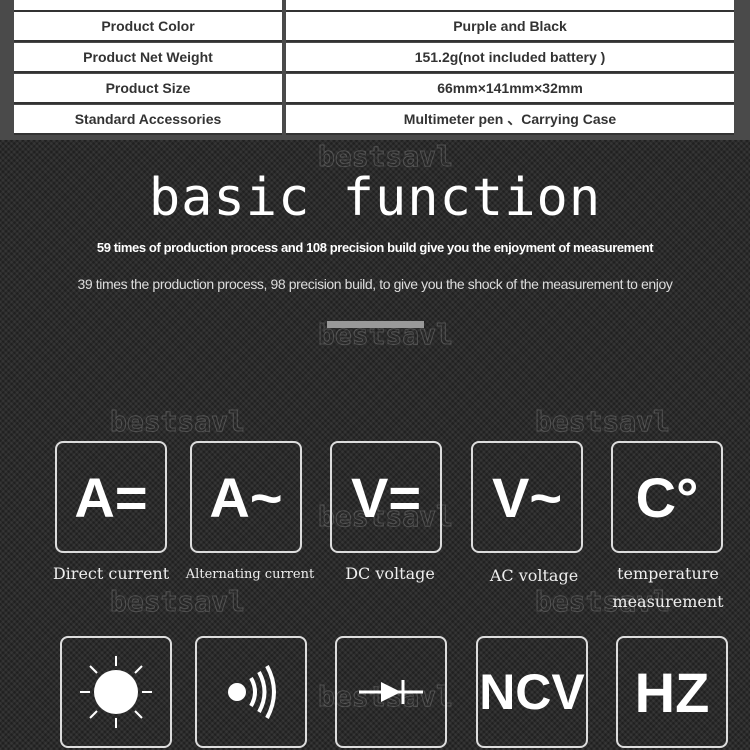 The image size is (750, 750). I want to click on spec-label: Product Size, so click(148, 89).